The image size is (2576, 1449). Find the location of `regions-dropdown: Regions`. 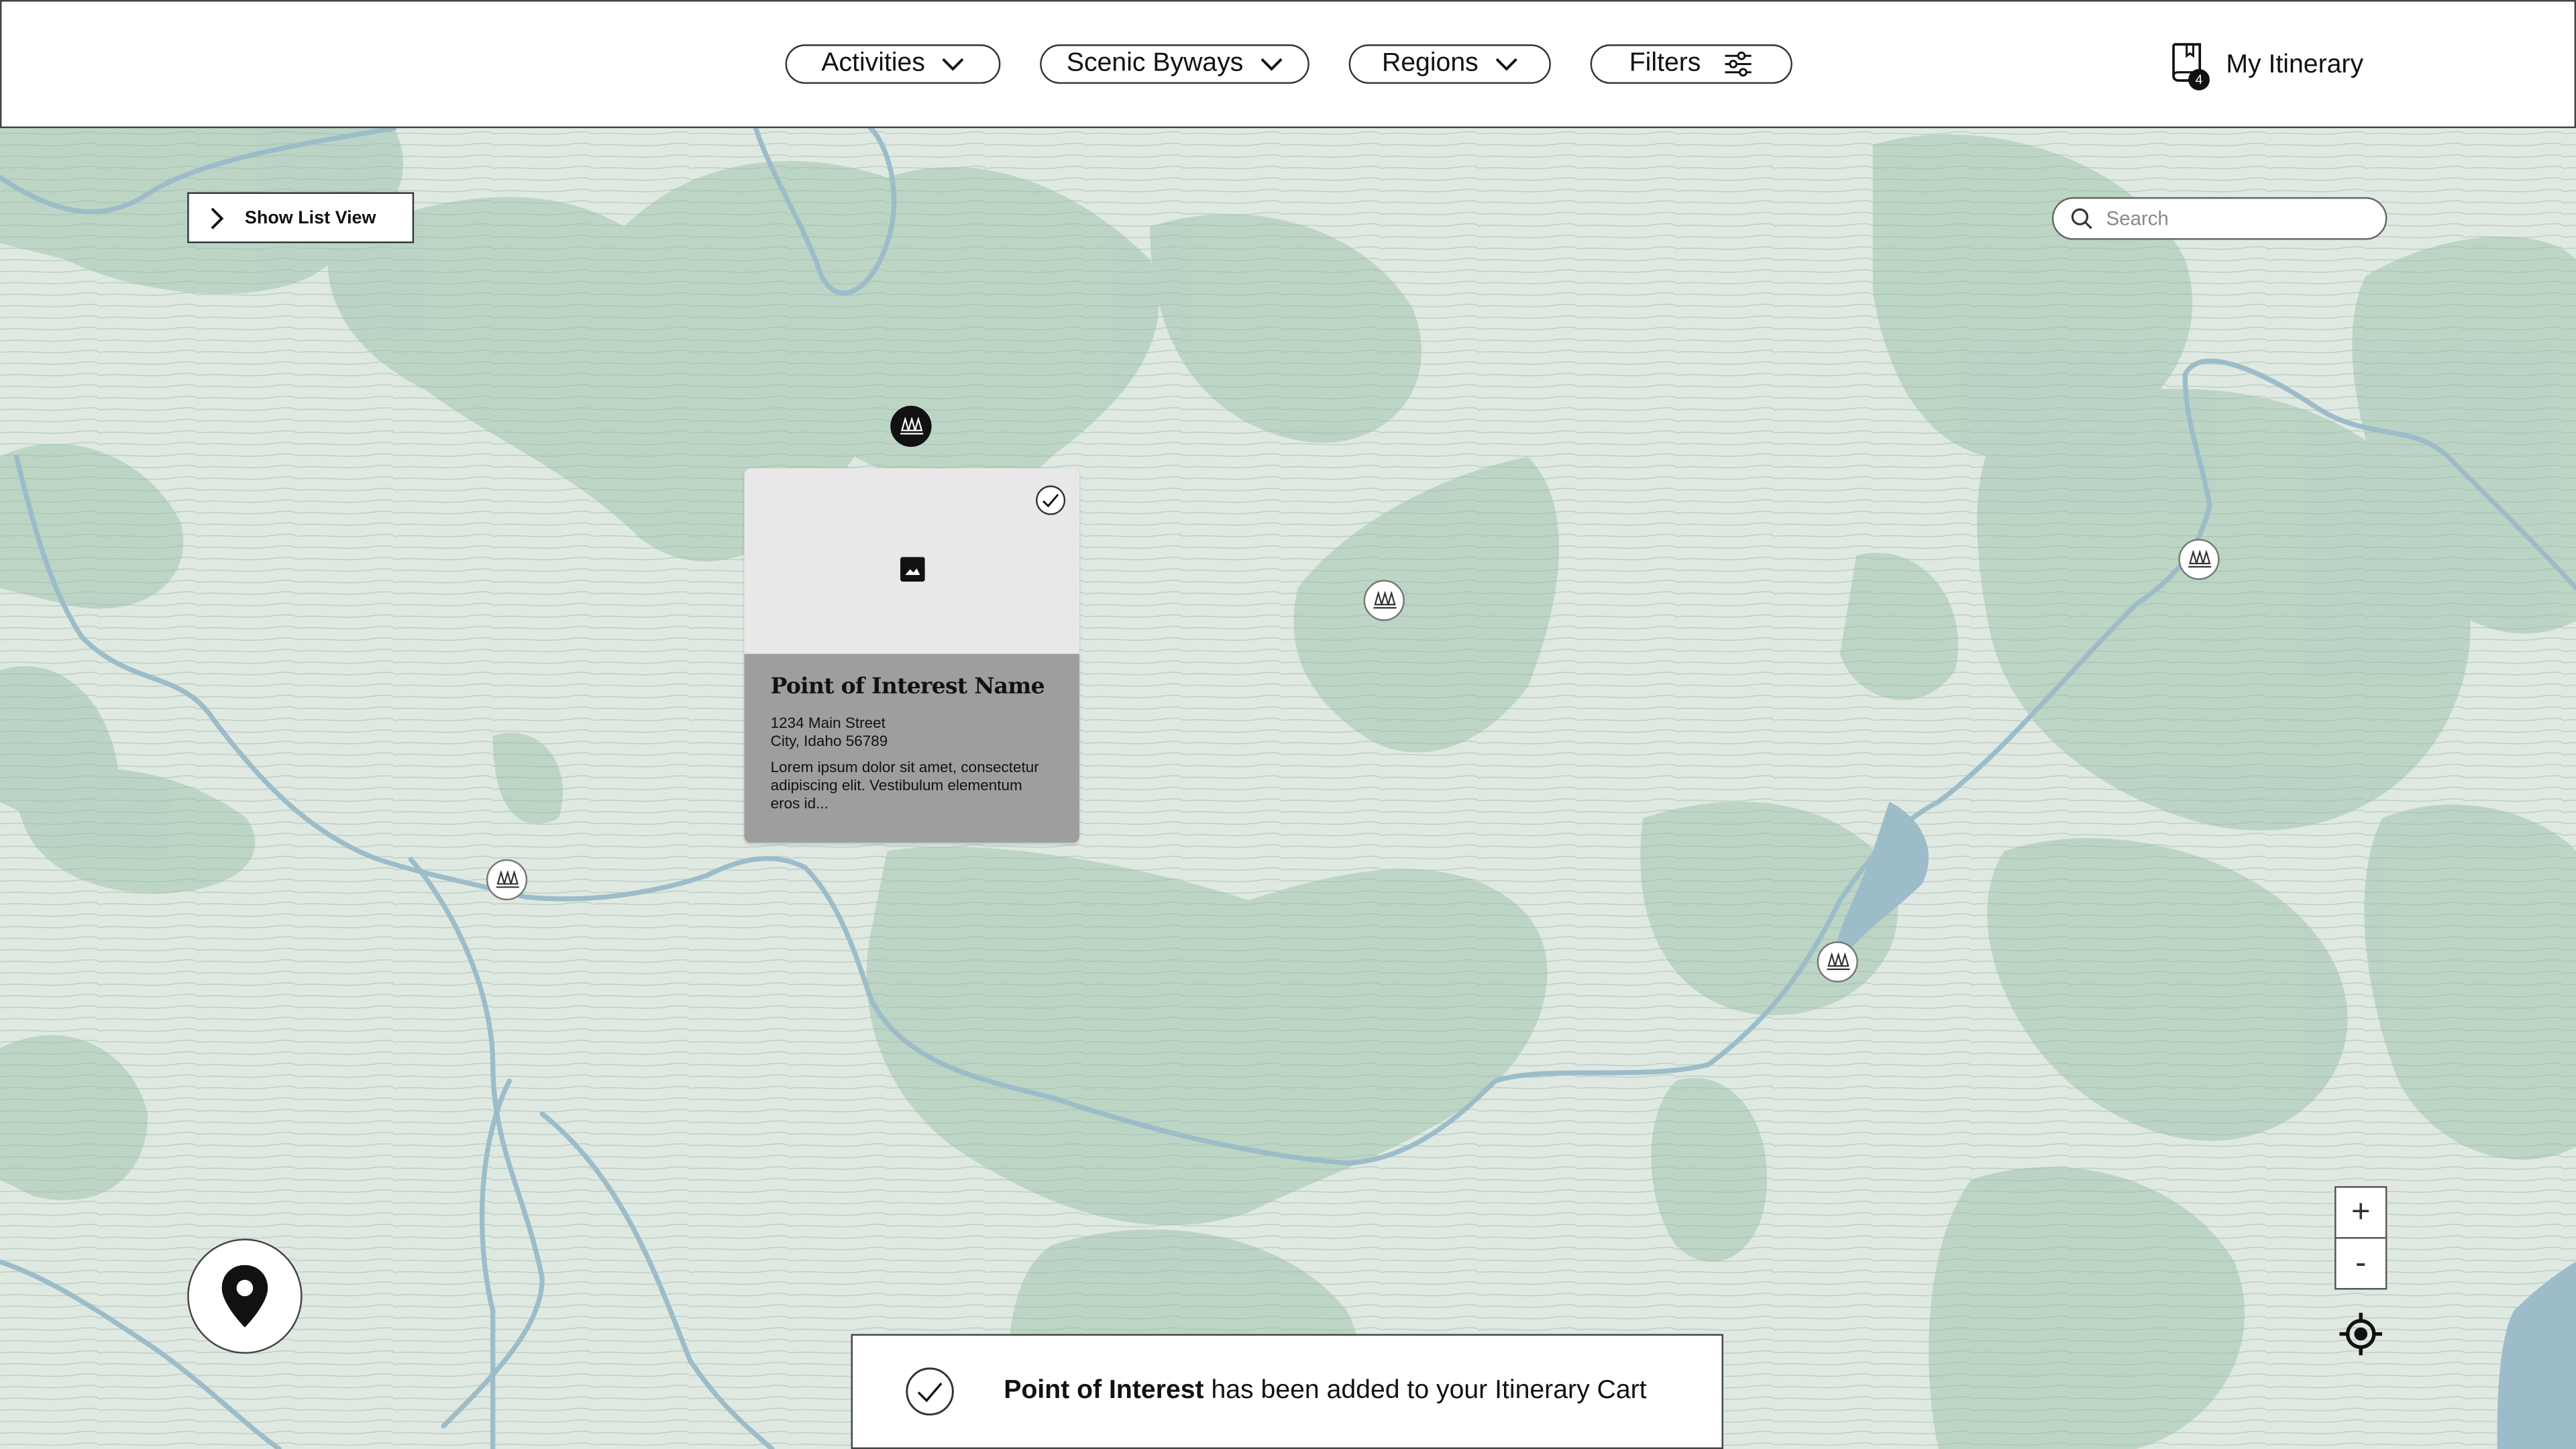

regions-dropdown: Regions is located at coordinates (1449, 64).